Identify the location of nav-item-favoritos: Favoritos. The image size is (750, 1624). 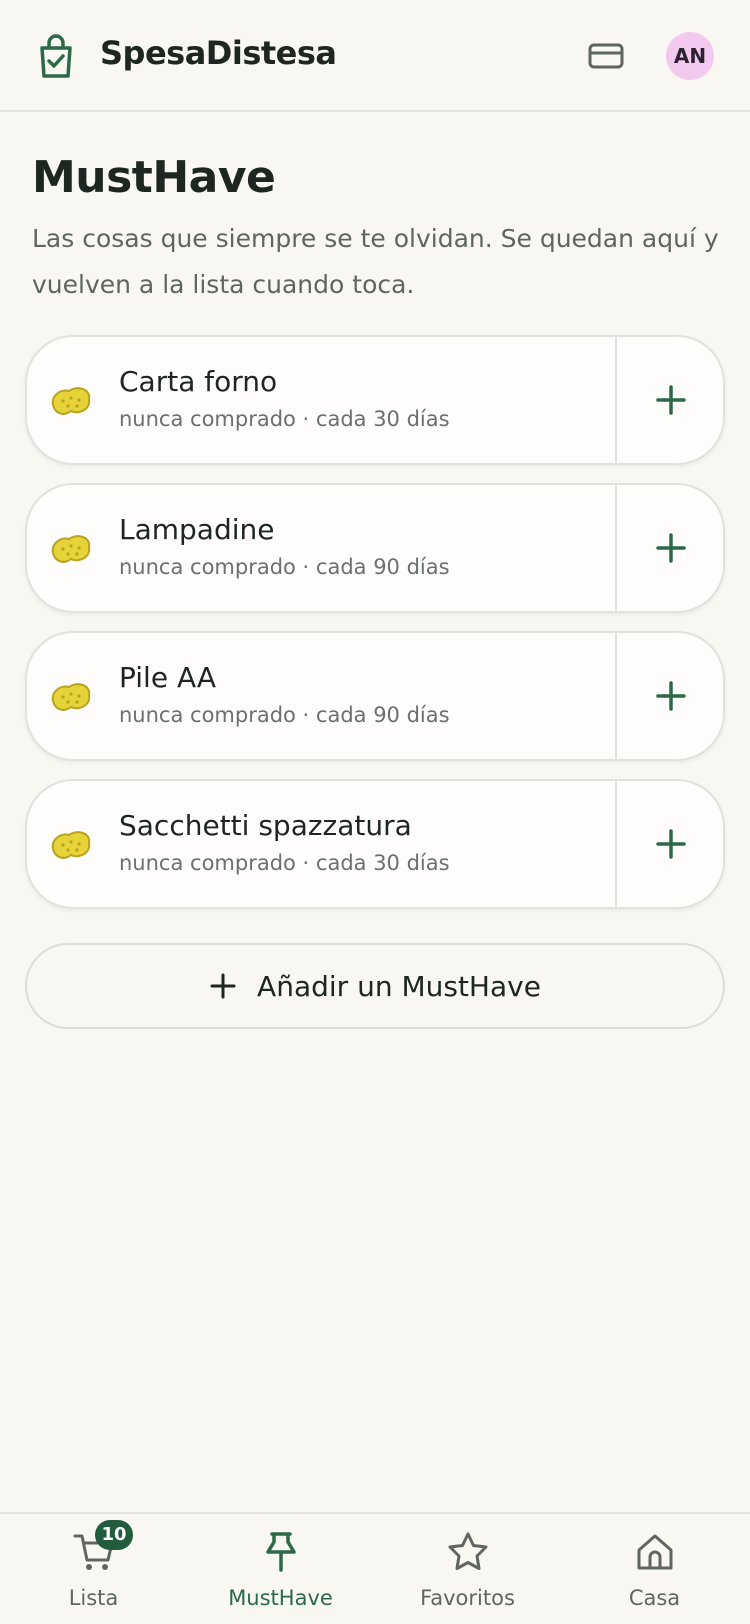
(467, 1569).